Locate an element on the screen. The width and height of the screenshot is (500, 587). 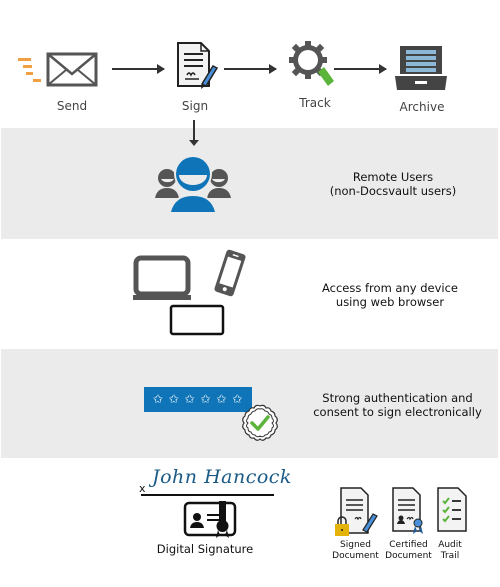
step-archive is located at coordinates (421, 68).